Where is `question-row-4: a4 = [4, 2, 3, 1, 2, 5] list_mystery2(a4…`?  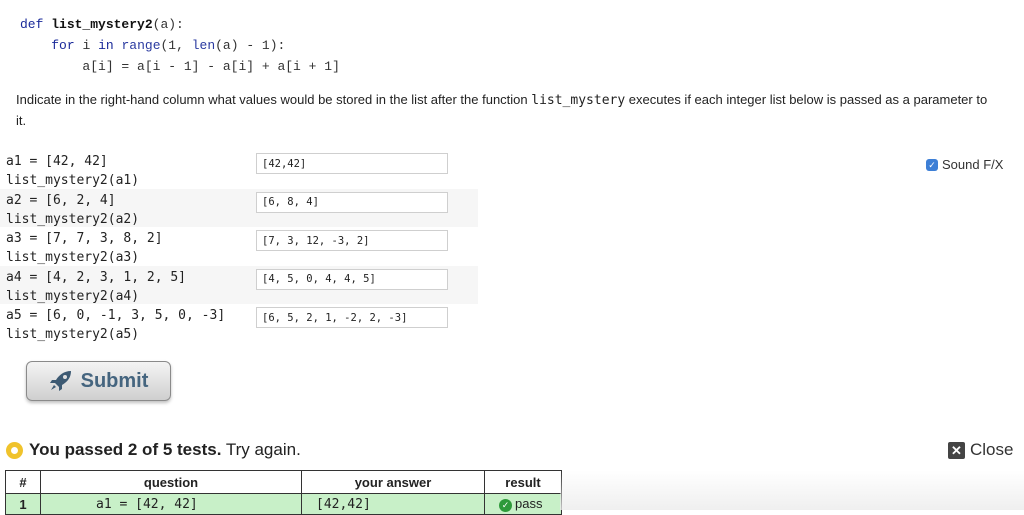
question-row-4: a4 = [4, 2, 3, 1, 2, 5] list_mystery2(a4… is located at coordinates (239, 285).